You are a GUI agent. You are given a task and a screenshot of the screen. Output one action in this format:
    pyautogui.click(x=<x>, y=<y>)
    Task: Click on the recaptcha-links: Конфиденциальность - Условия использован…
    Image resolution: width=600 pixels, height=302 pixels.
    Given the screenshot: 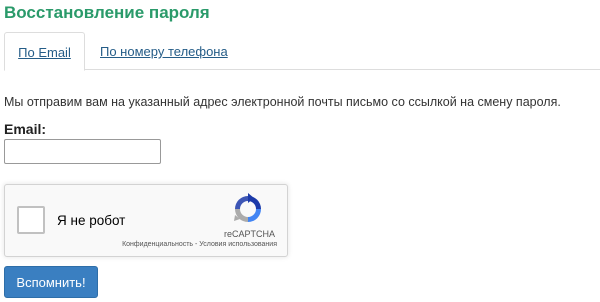 What is the action you would take?
    pyautogui.click(x=199, y=244)
    